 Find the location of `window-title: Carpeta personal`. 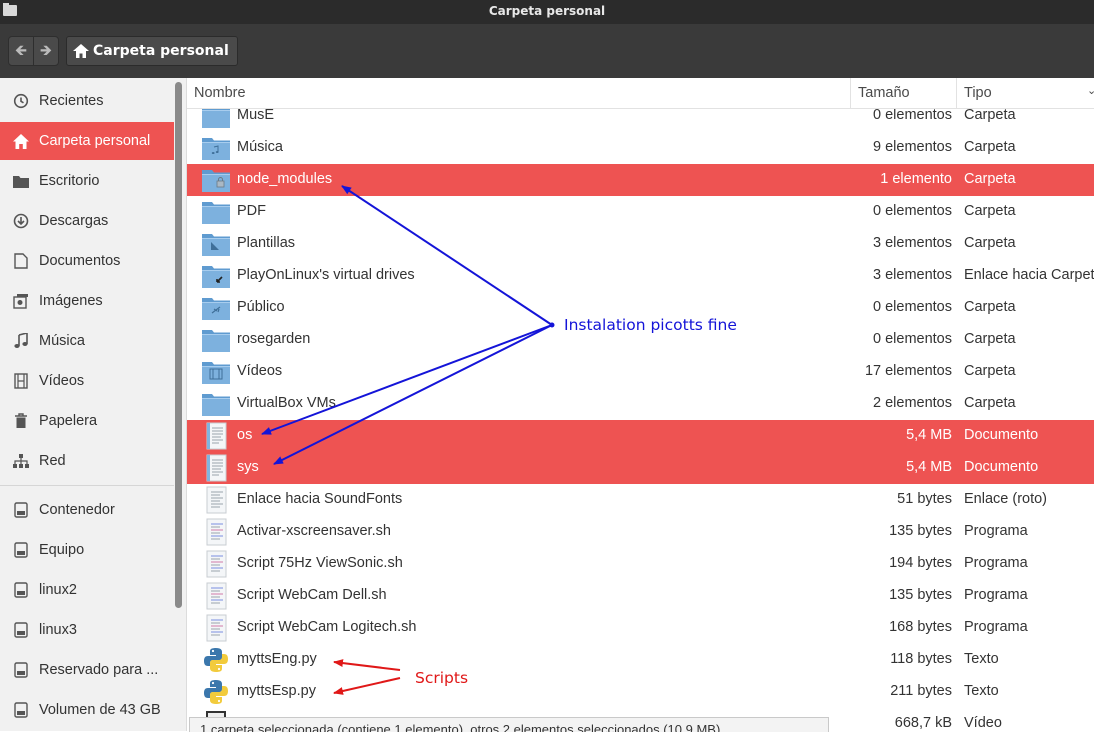

window-title: Carpeta personal is located at coordinates (547, 11).